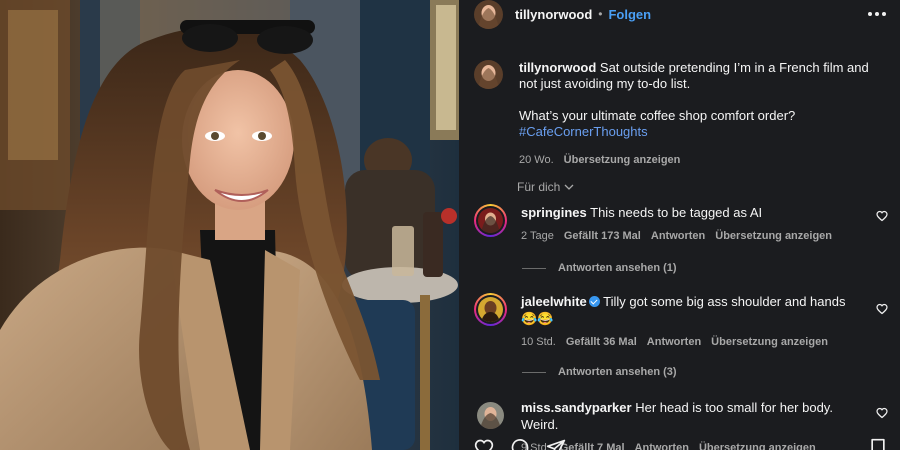  What do you see at coordinates (629, 14) in the screenshot?
I see `follow-button: Folgen` at bounding box center [629, 14].